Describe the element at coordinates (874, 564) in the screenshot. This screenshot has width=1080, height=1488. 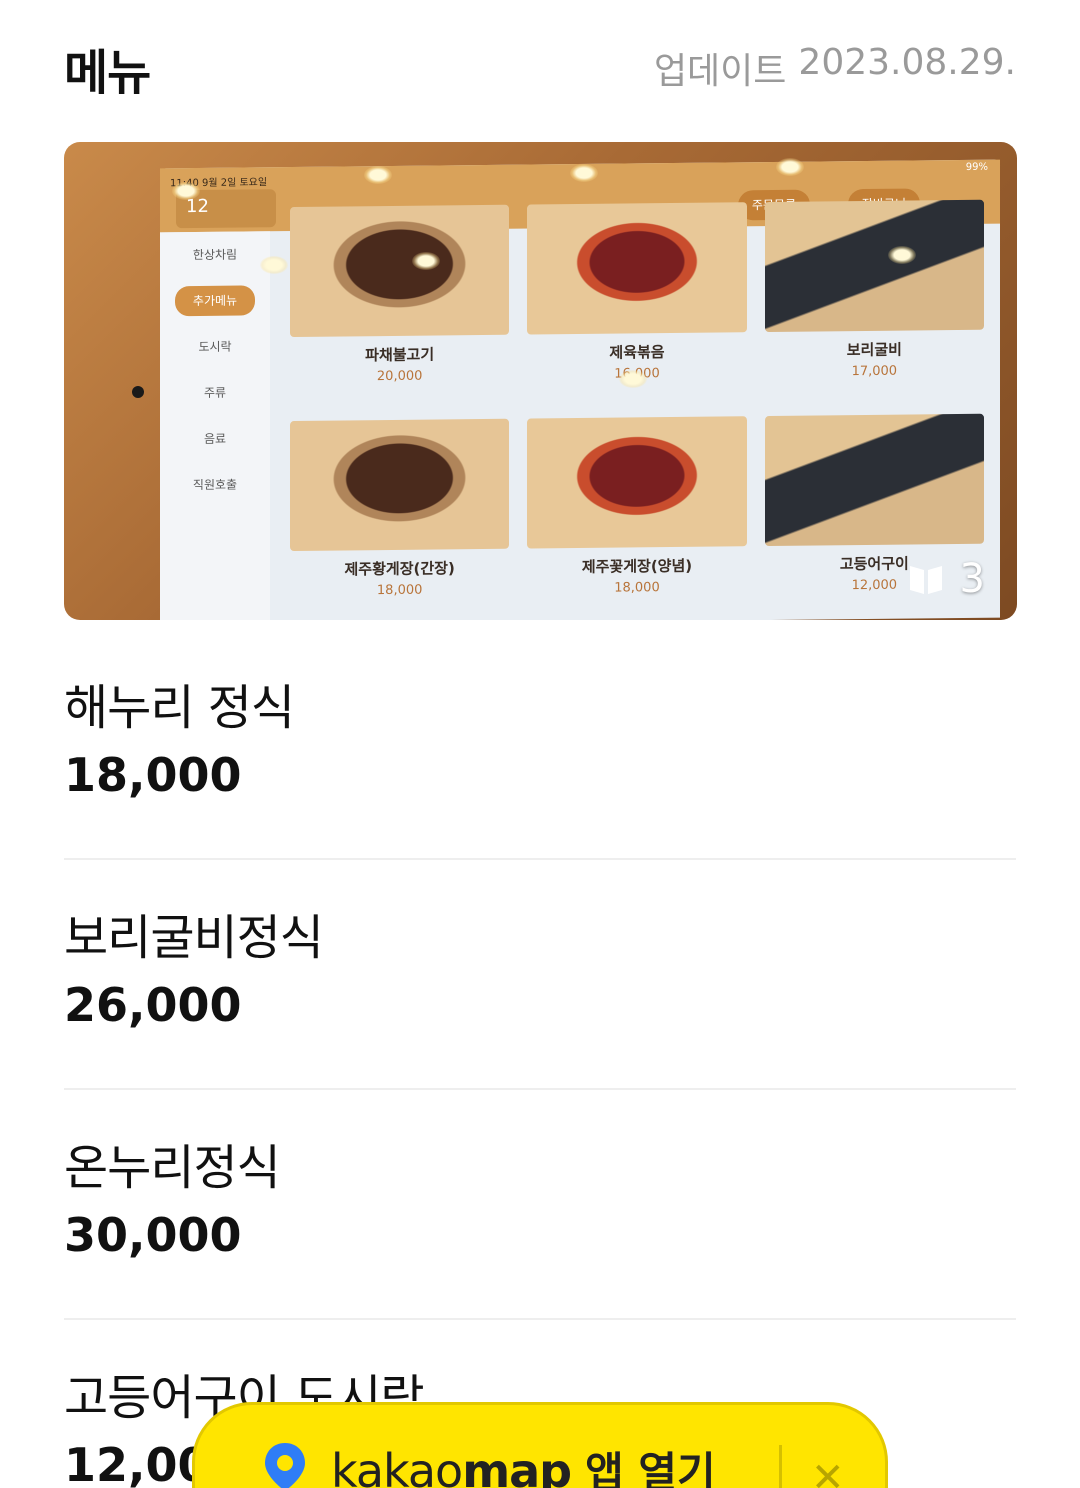
I see `dish-name: 고등어구이` at that location.